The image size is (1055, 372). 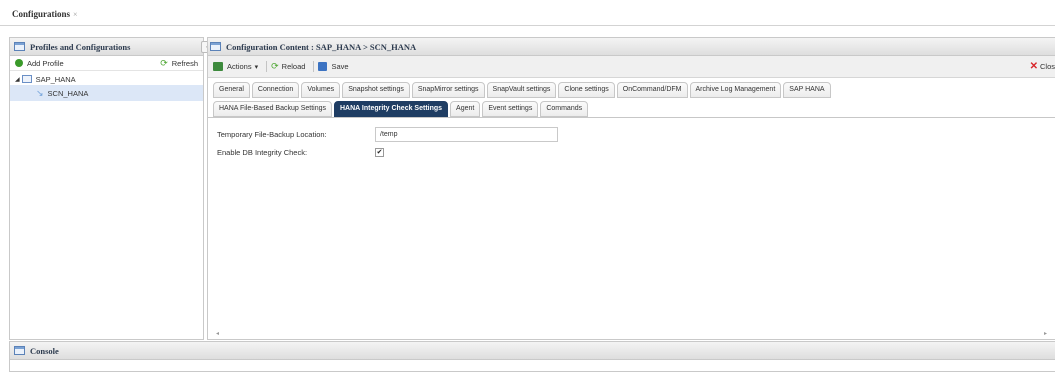 I want to click on console-title: Console, so click(x=44, y=350).